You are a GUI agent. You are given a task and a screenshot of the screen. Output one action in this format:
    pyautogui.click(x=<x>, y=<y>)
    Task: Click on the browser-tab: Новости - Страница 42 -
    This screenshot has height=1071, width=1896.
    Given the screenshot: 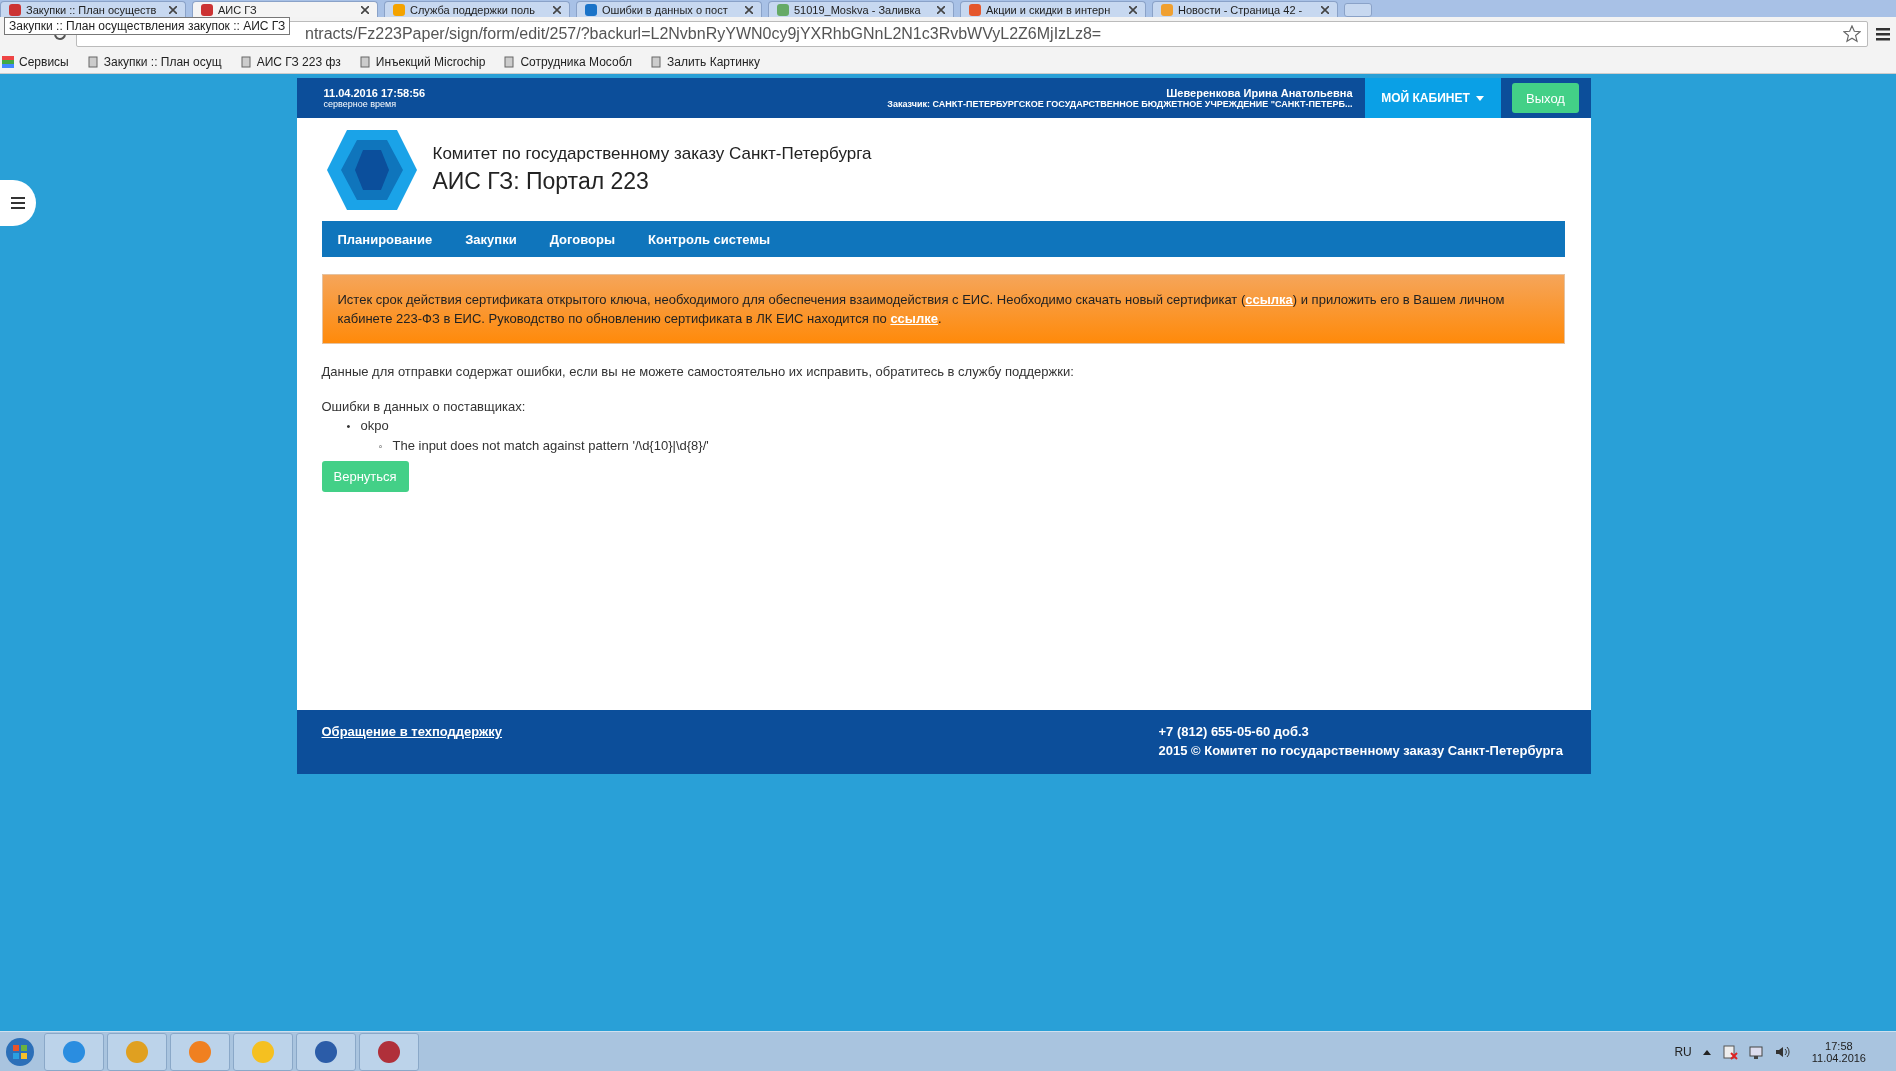 What is the action you would take?
    pyautogui.click(x=1245, y=9)
    